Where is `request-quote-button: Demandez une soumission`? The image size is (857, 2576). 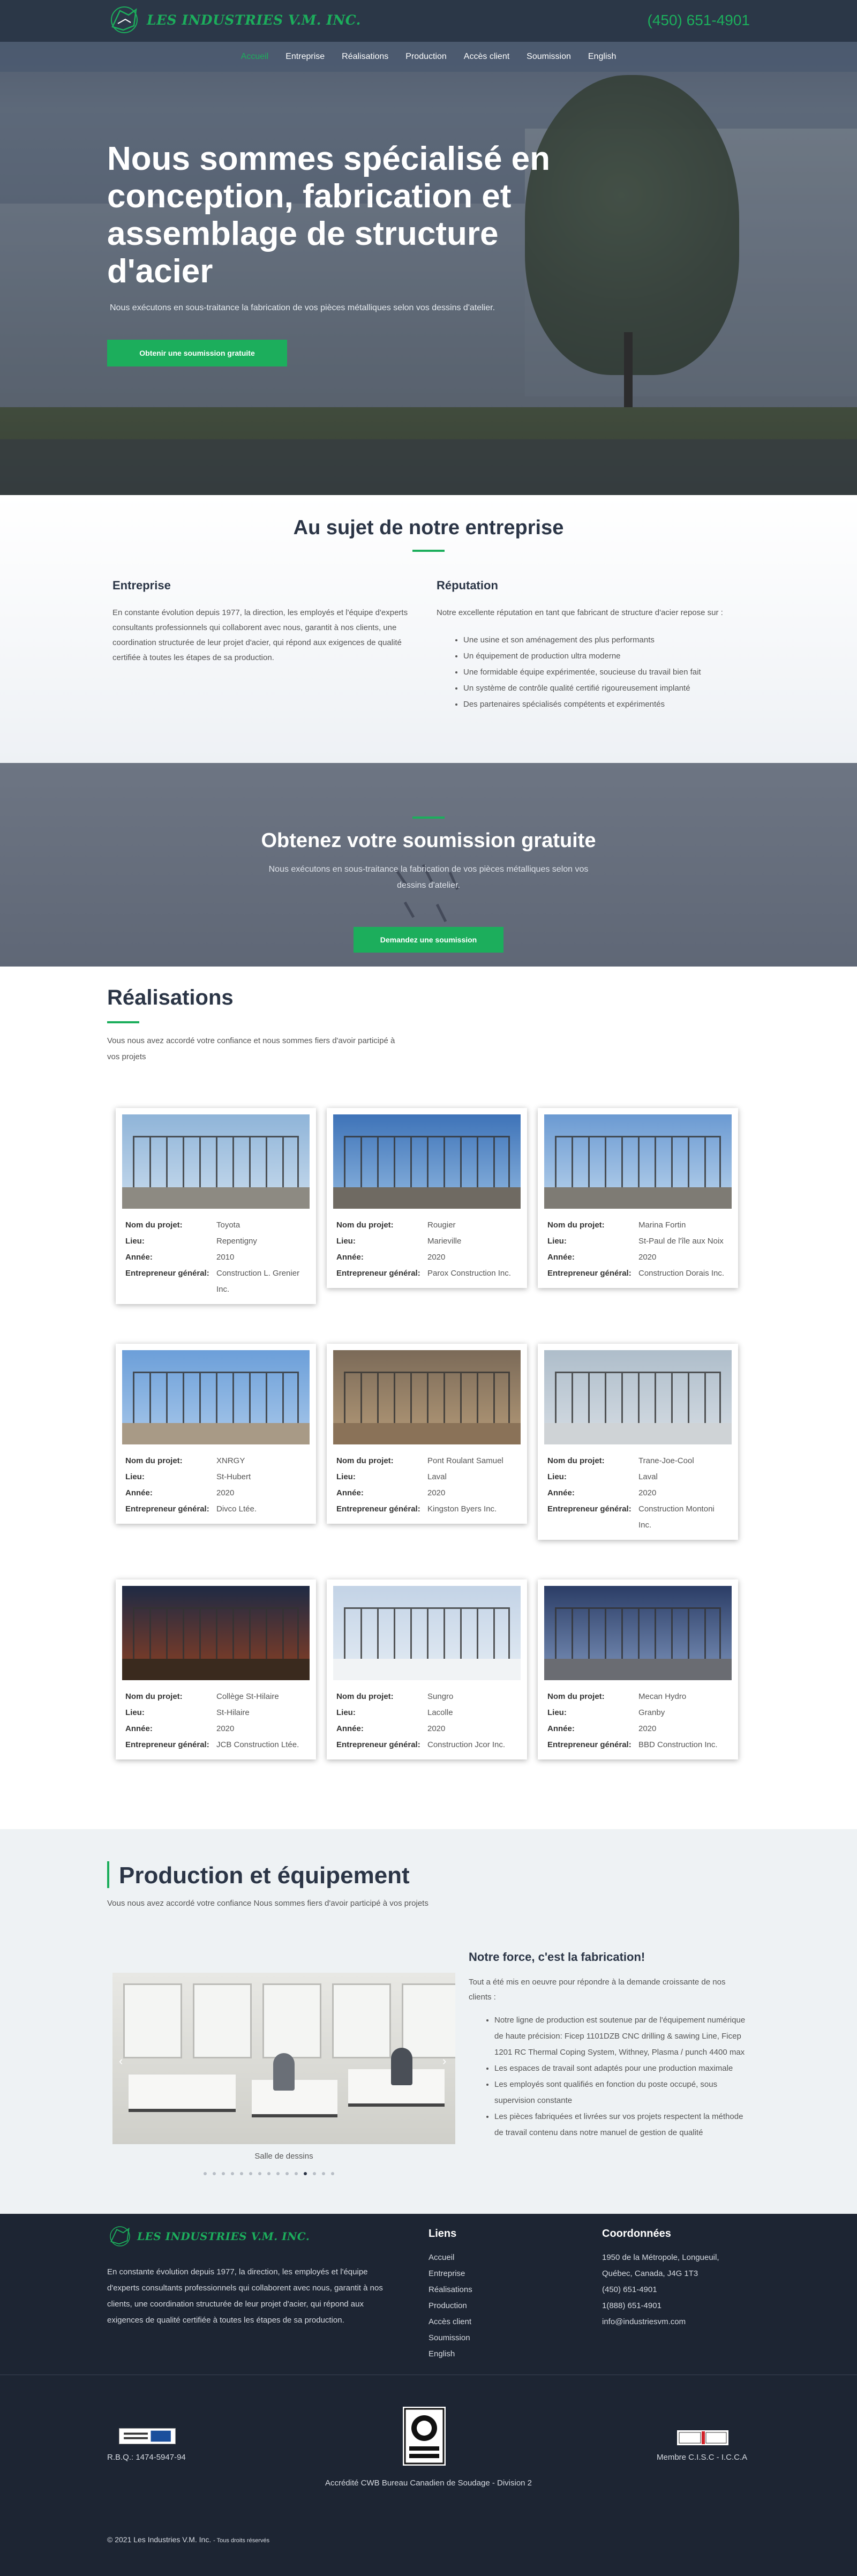
request-quote-button: Demandez une soumission is located at coordinates (428, 940).